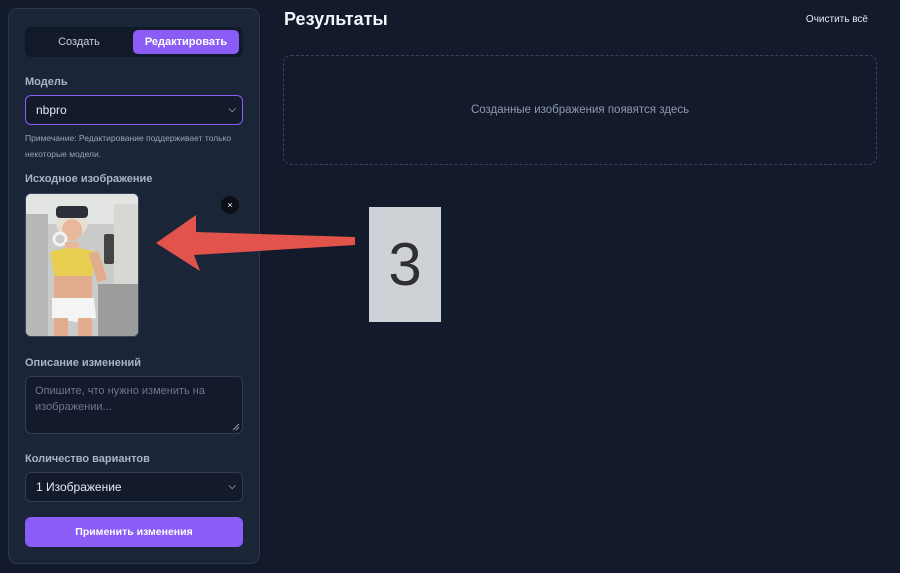 This screenshot has height=573, width=900. I want to click on model-select: nbpro ⌵, so click(134, 110).